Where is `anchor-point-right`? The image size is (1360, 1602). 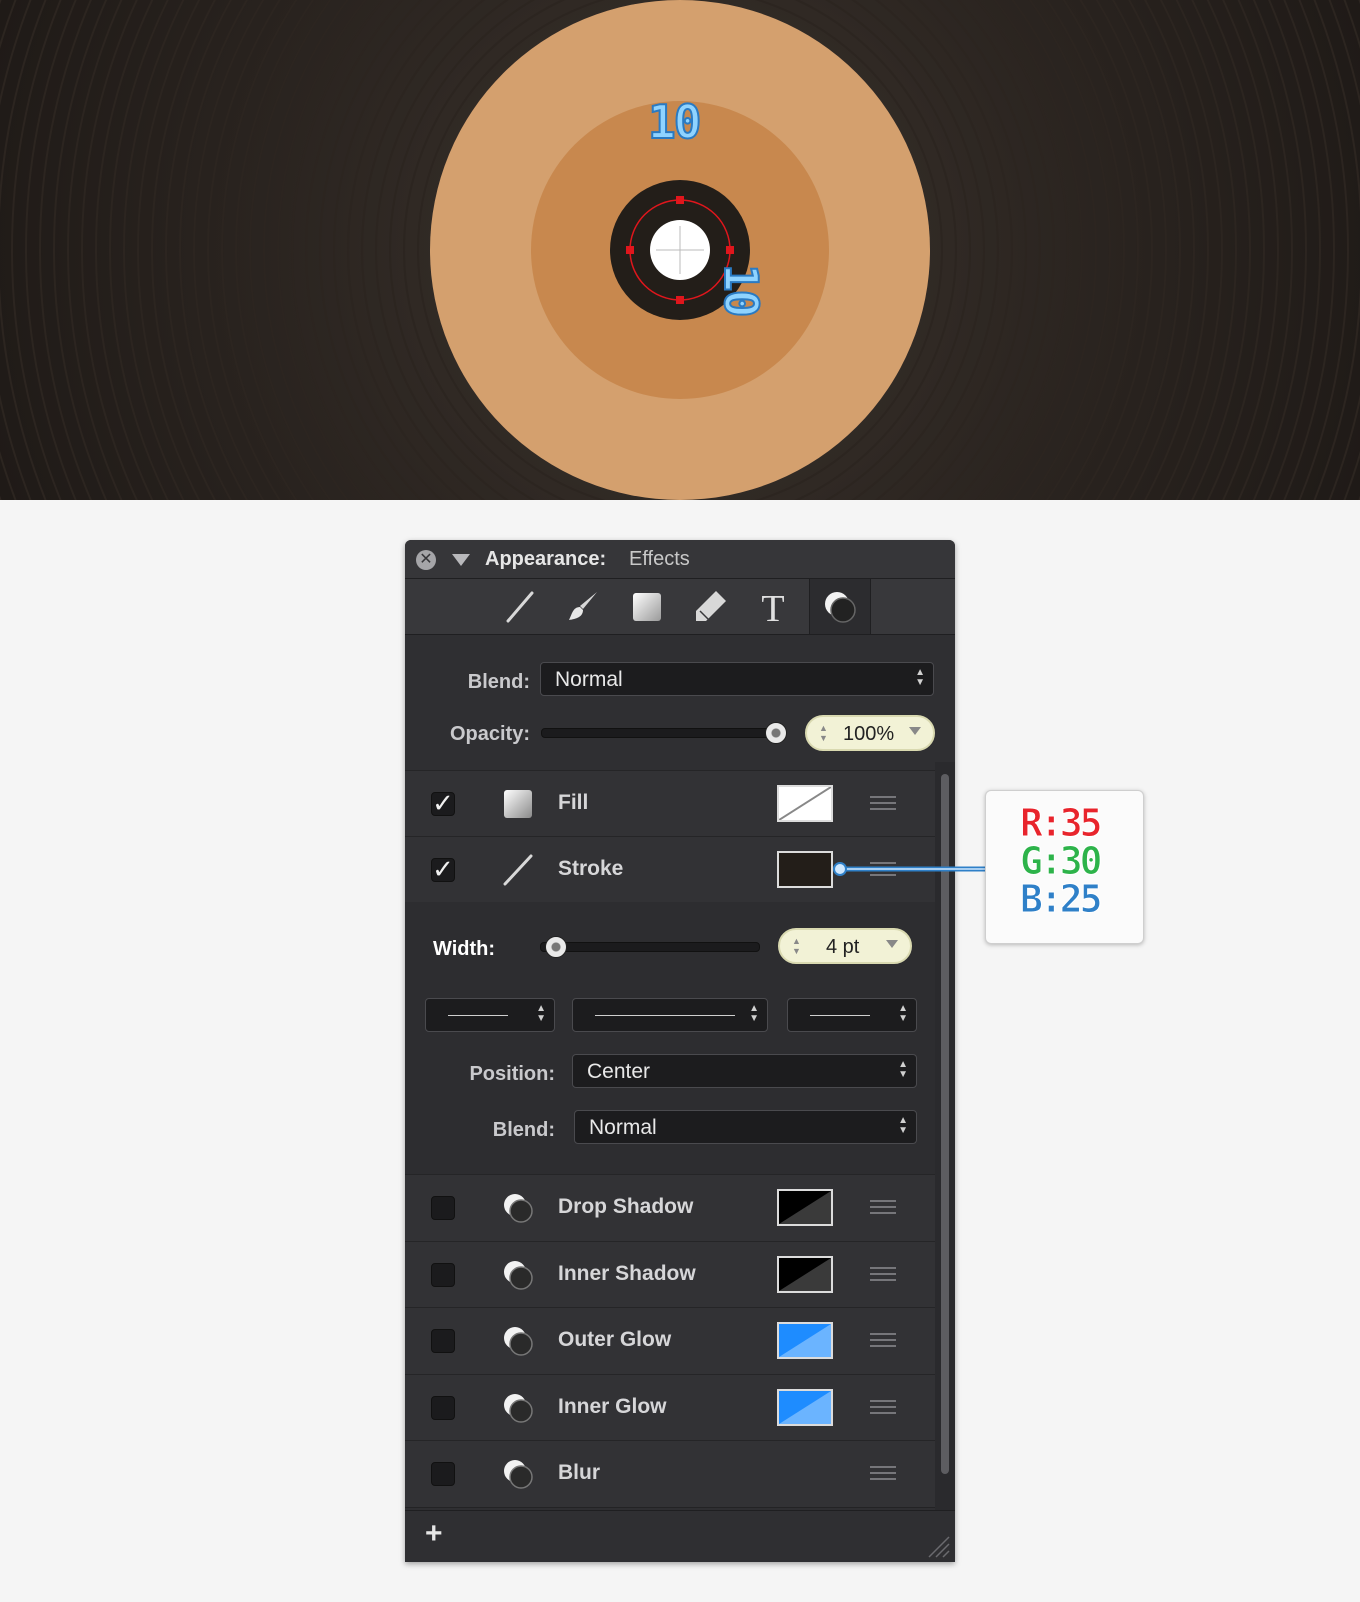
anchor-point-right is located at coordinates (730, 250).